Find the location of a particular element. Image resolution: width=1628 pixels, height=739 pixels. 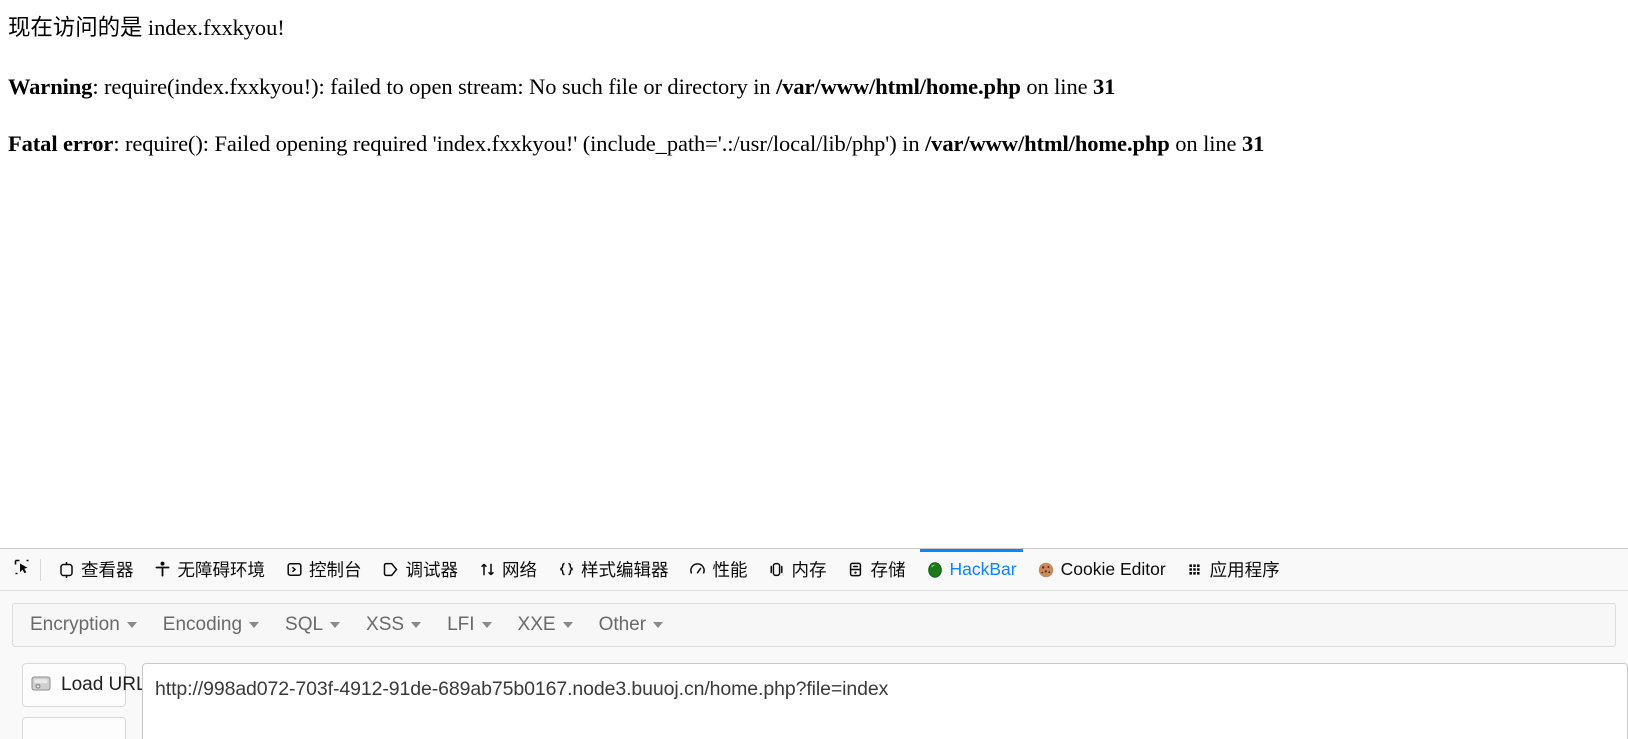

menu-sql: SQL is located at coordinates (312, 625).